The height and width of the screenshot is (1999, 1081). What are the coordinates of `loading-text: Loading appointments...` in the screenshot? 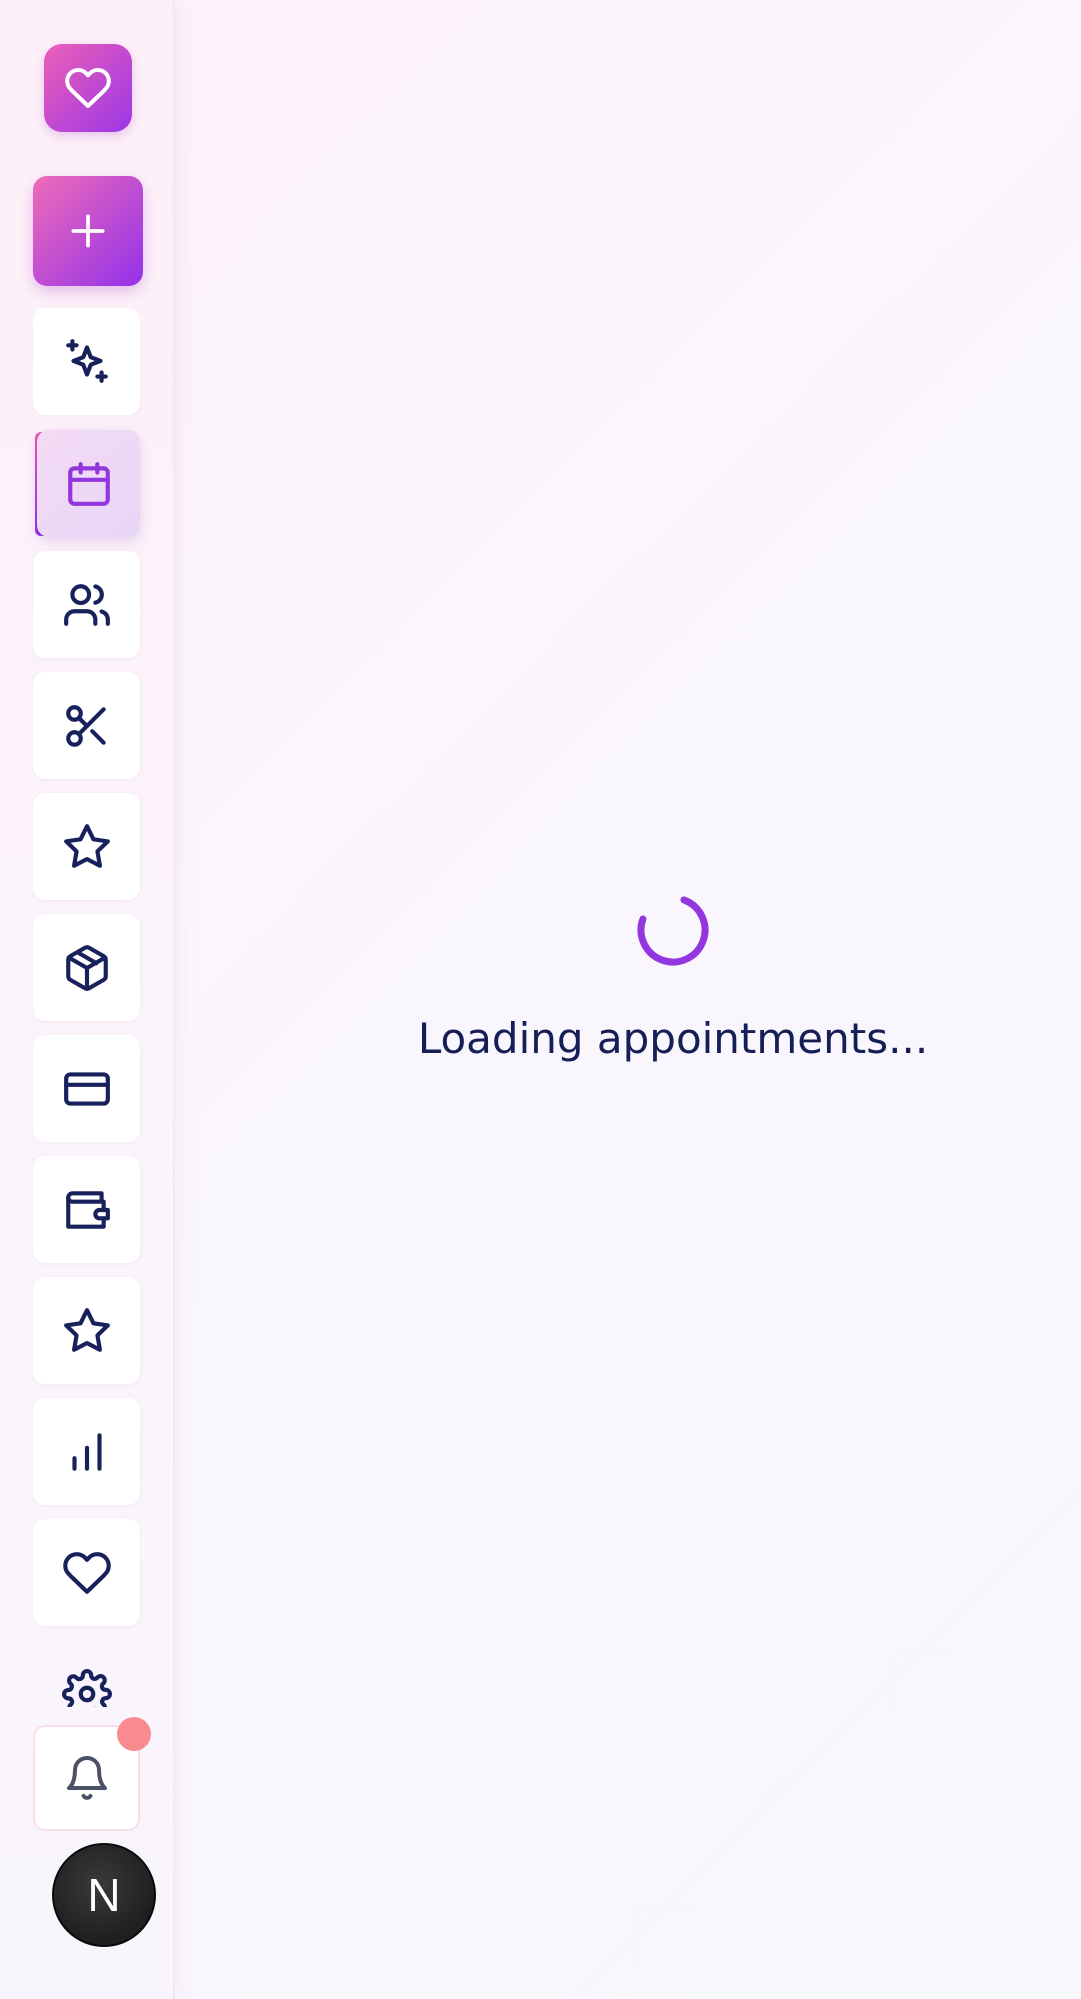 It's located at (673, 1038).